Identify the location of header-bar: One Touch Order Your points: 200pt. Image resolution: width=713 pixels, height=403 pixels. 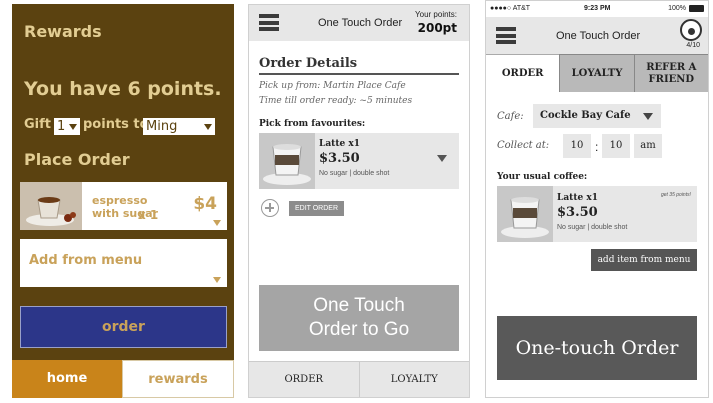
(359, 23).